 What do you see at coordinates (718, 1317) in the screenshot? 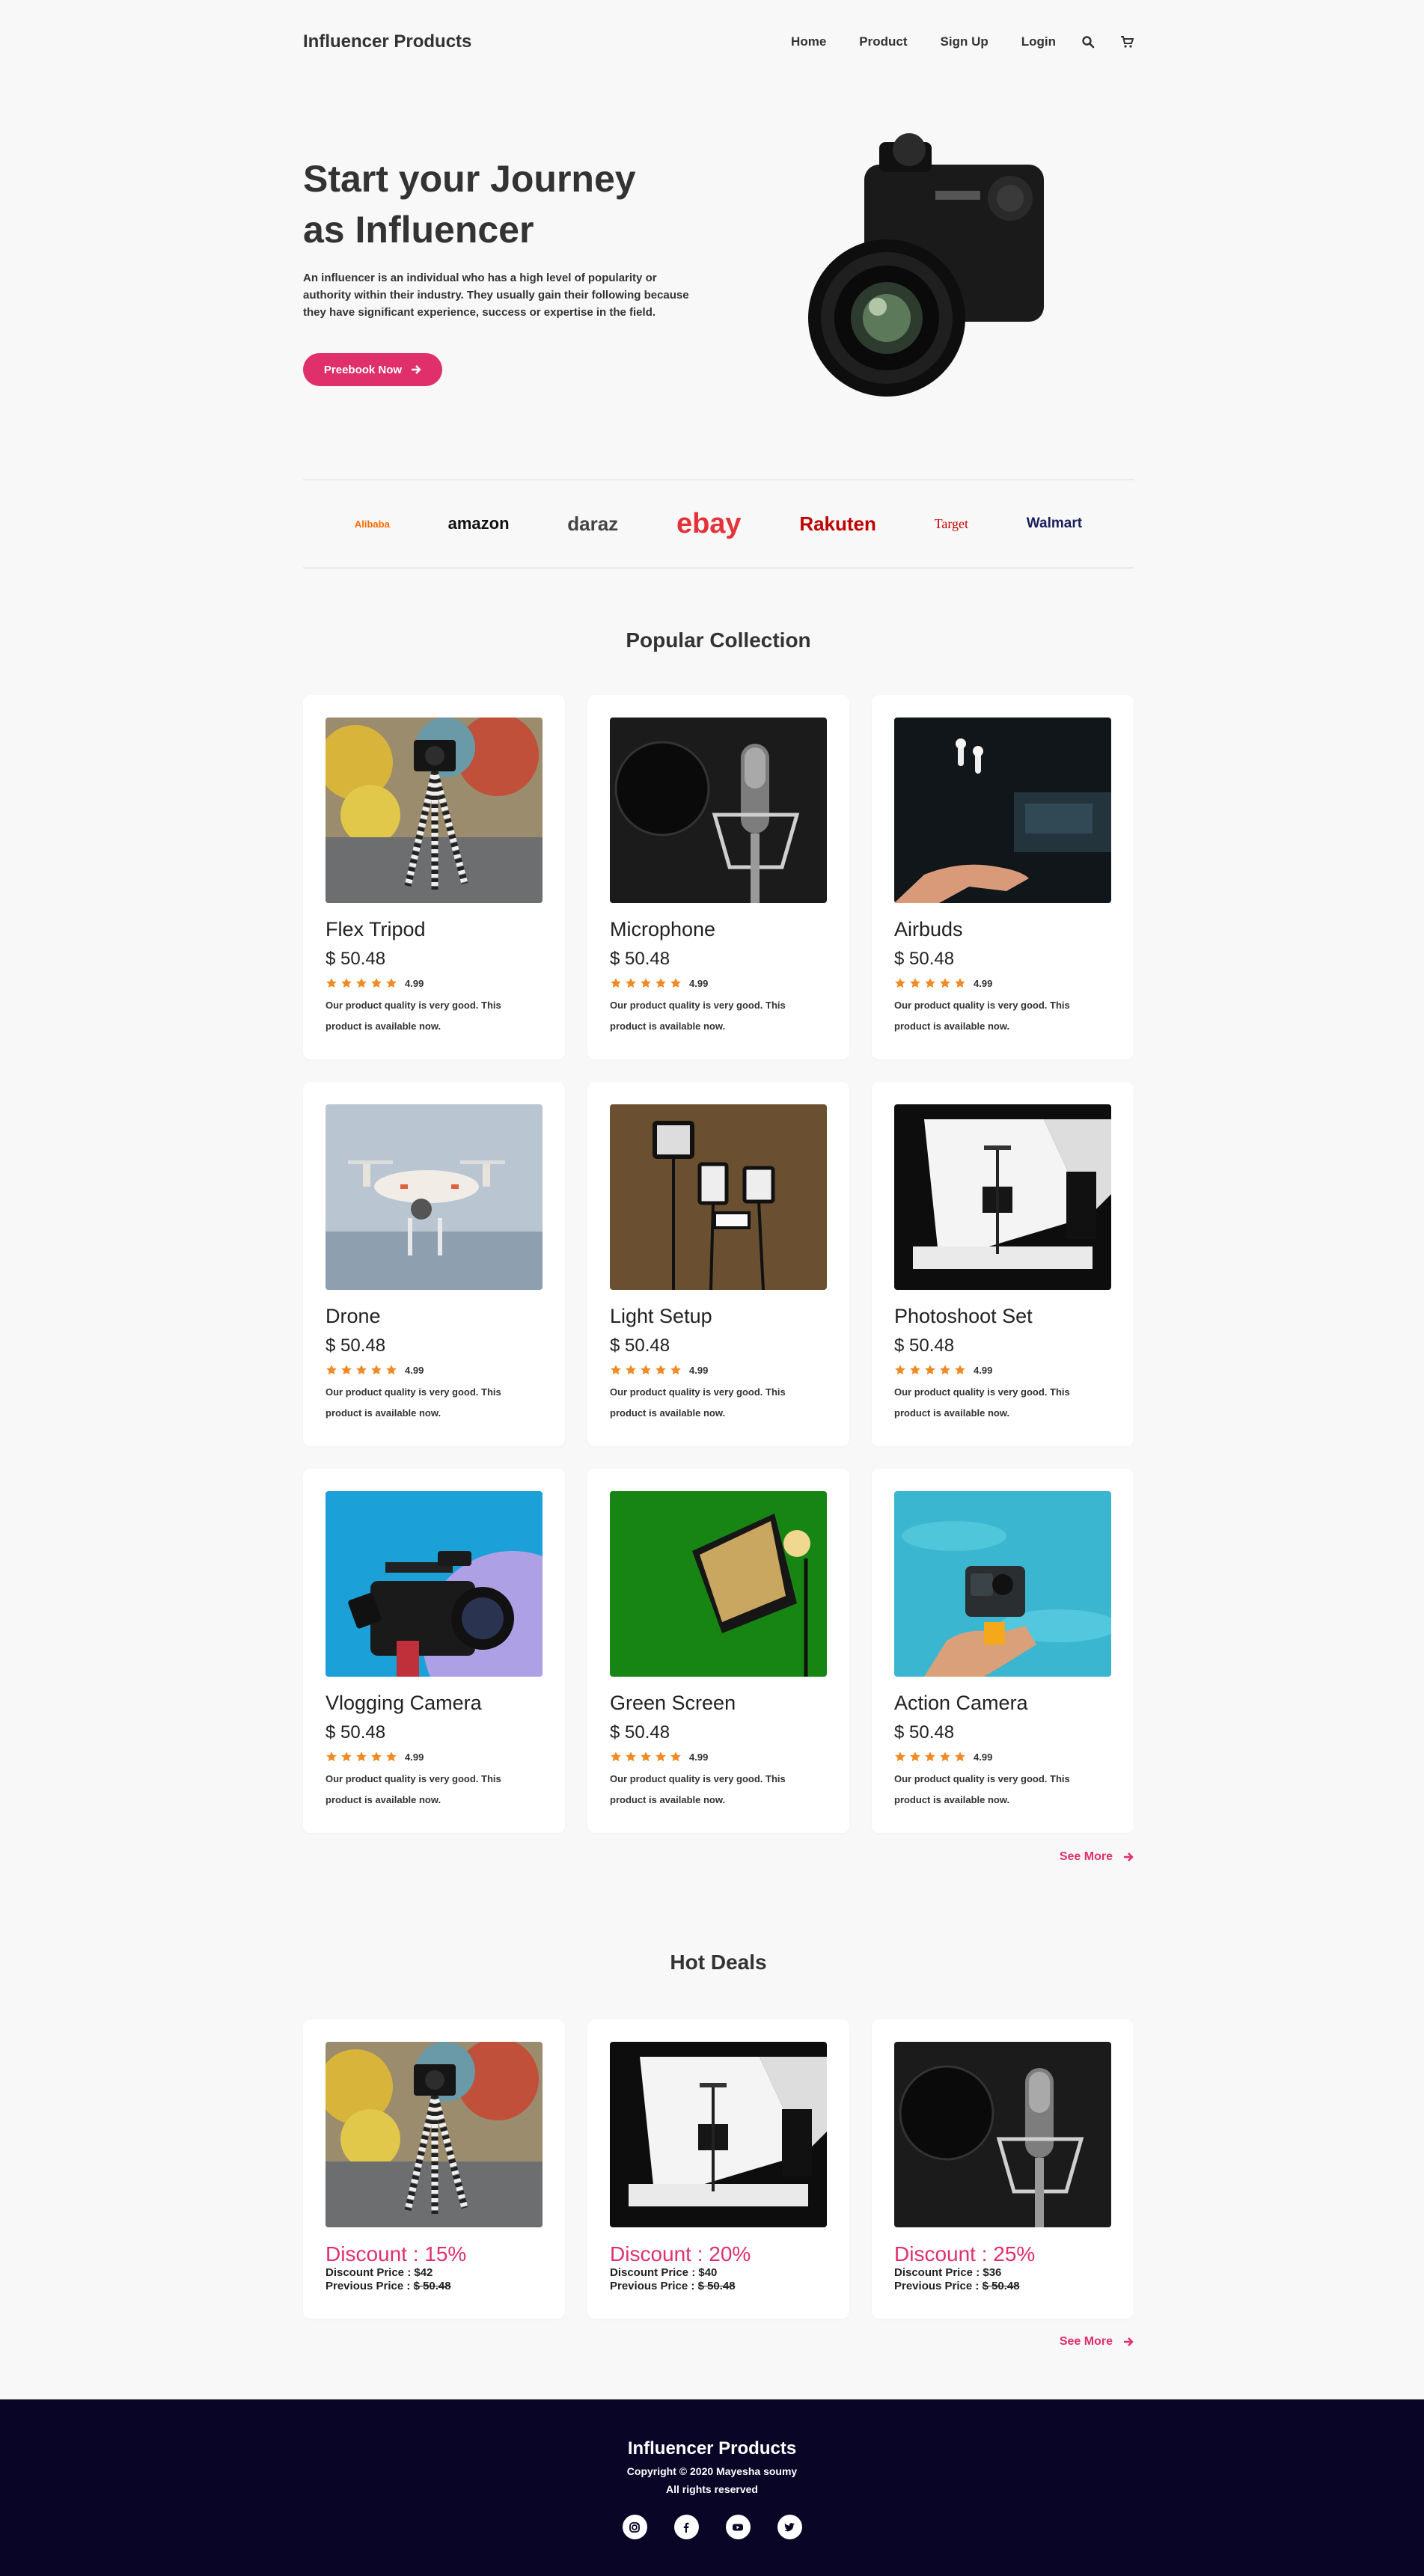
I see `product-name: Light Setup` at bounding box center [718, 1317].